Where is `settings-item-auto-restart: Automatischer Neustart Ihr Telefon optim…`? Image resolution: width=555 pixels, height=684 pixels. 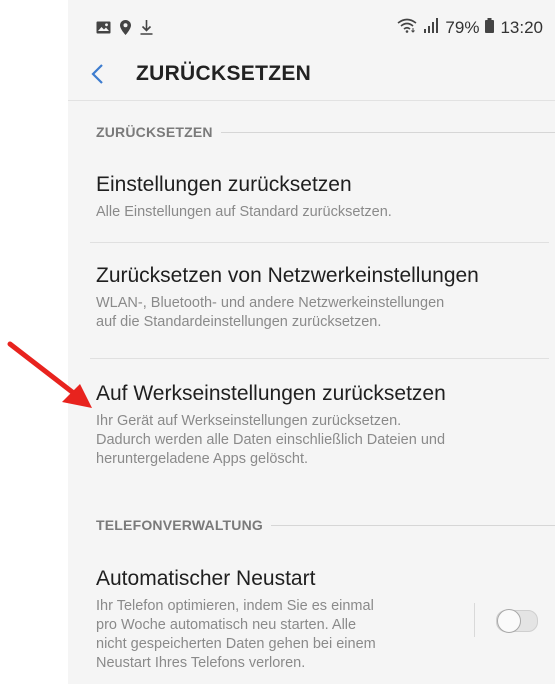
settings-item-auto-restart: Automatischer Neustart Ihr Telefon optim… is located at coordinates (275, 619).